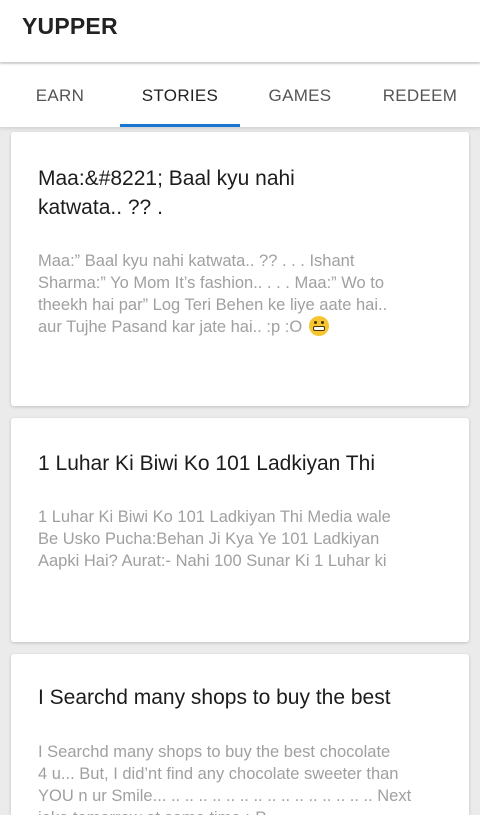  What do you see at coordinates (100, 207) in the screenshot?
I see `story-title-line: katwata.. ?? .` at bounding box center [100, 207].